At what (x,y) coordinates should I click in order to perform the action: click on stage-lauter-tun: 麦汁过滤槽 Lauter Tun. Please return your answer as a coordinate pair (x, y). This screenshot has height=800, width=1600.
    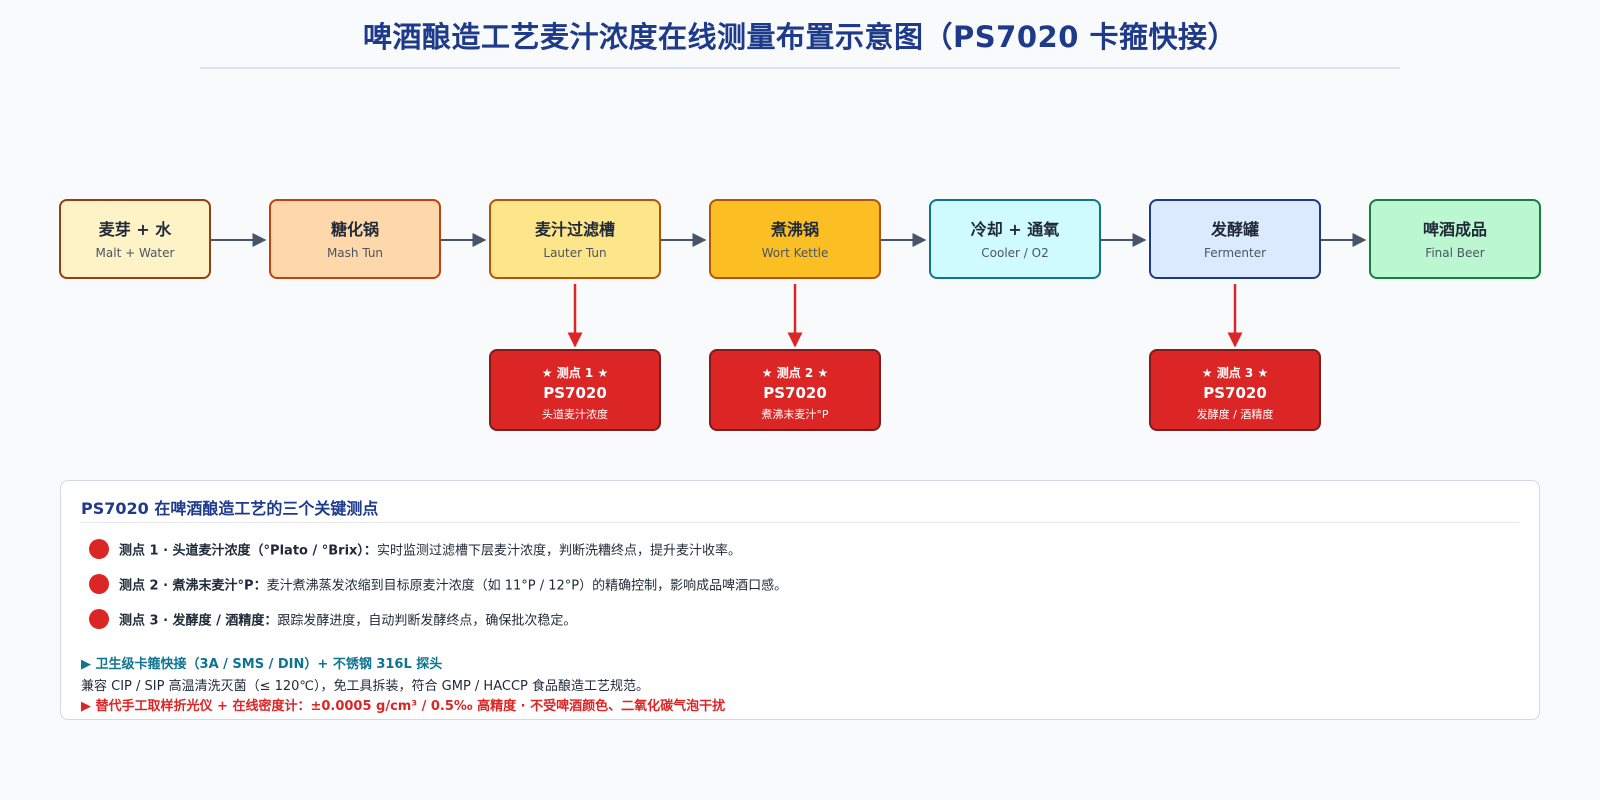
    Looking at the image, I should click on (575, 239).